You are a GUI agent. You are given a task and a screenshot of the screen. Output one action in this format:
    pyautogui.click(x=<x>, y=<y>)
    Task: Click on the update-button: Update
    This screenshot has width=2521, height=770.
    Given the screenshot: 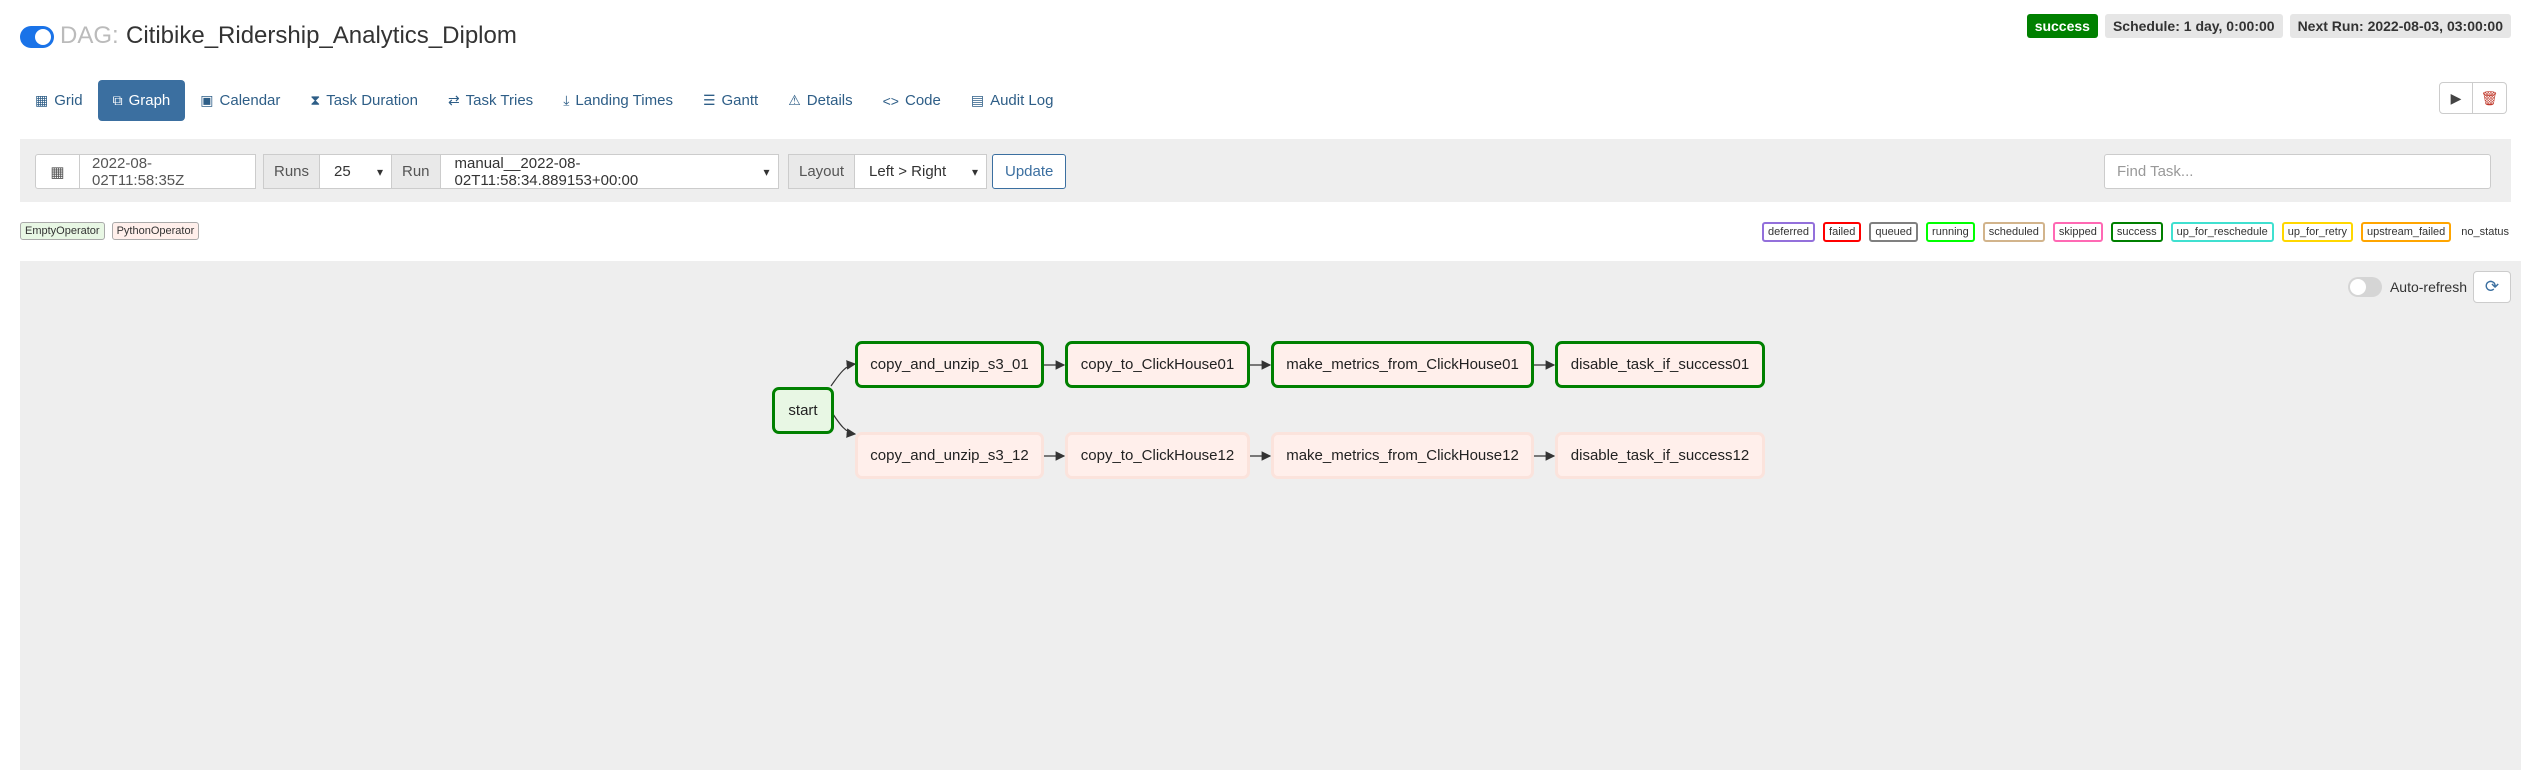 What is the action you would take?
    pyautogui.click(x=1029, y=171)
    